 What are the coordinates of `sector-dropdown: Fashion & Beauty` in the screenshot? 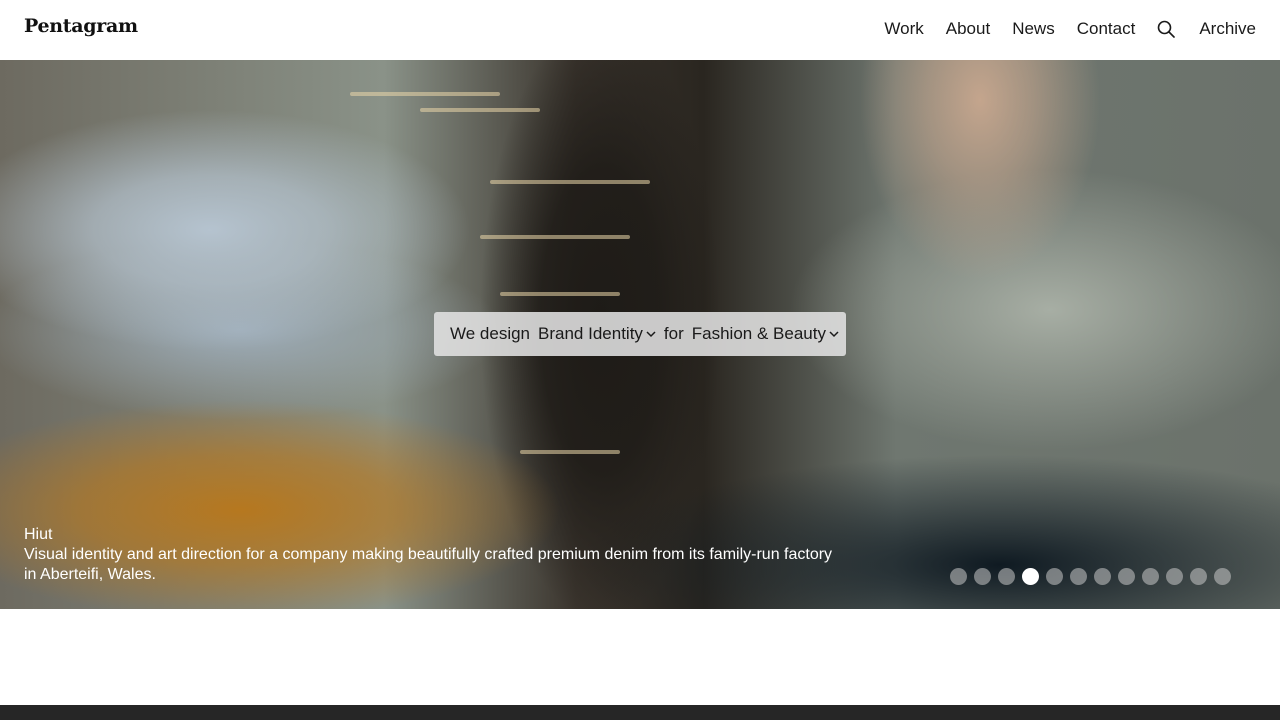 It's located at (765, 334).